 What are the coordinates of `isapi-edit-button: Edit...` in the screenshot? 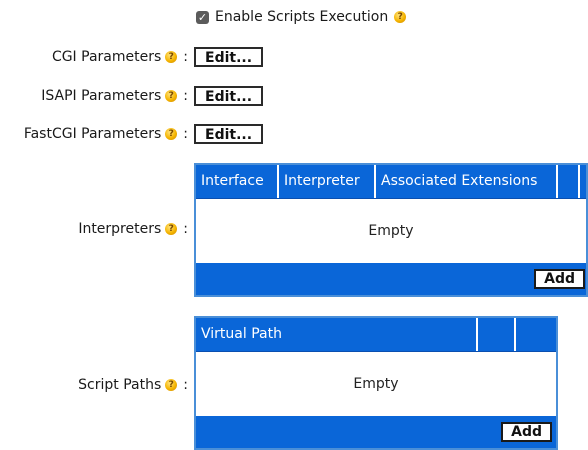 It's located at (229, 96).